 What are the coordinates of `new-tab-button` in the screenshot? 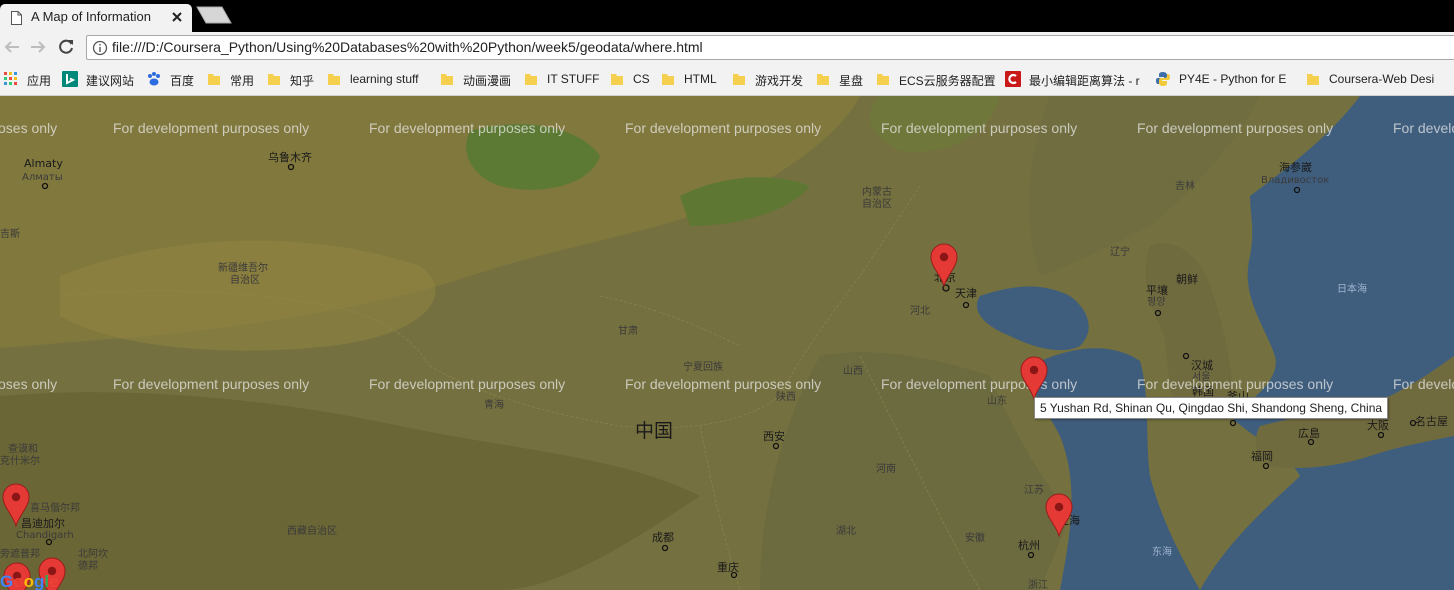 It's located at (214, 15).